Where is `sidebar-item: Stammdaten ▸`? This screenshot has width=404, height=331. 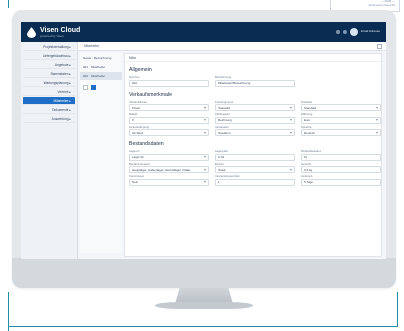 sidebar-item: Stammdaten ▸ is located at coordinates (49, 74).